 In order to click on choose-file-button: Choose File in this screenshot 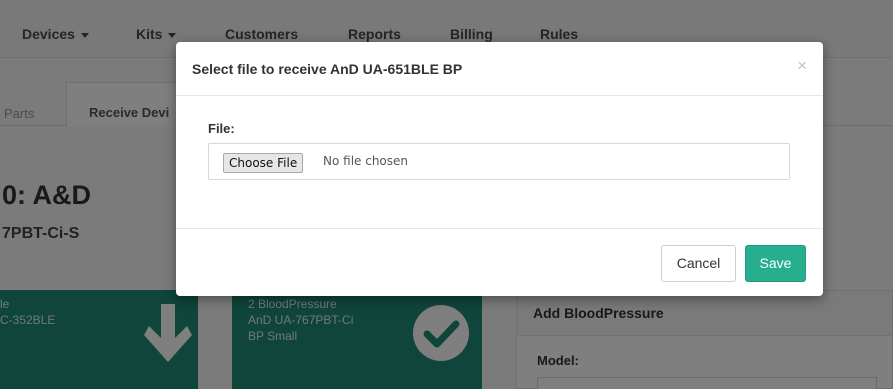, I will do `click(263, 163)`.